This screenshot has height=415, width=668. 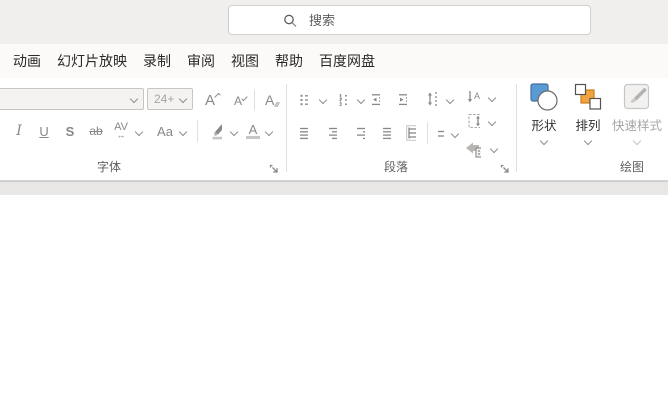 I want to click on shapes-button: 形状, so click(x=544, y=118).